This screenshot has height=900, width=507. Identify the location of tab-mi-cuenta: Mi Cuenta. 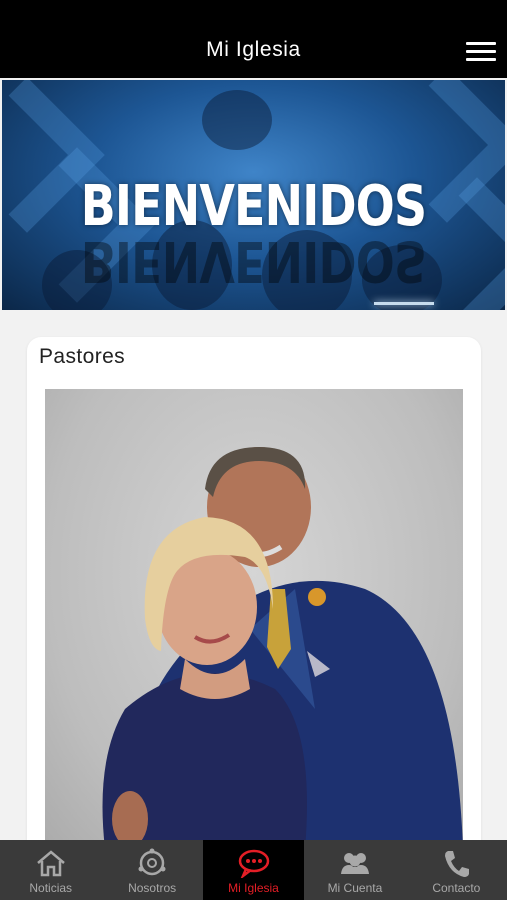
(354, 870).